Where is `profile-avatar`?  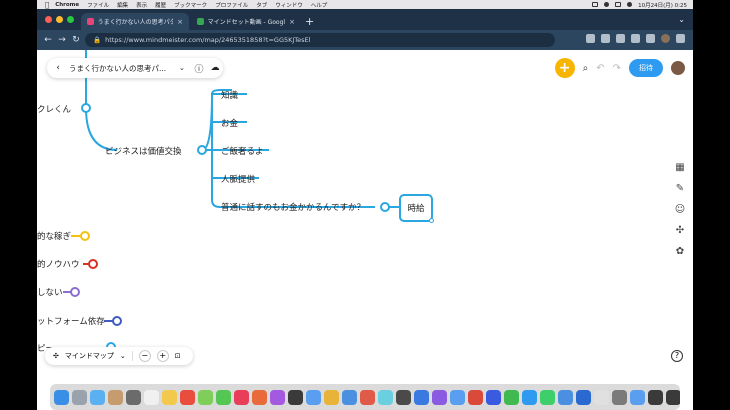
profile-avatar is located at coordinates (665, 38).